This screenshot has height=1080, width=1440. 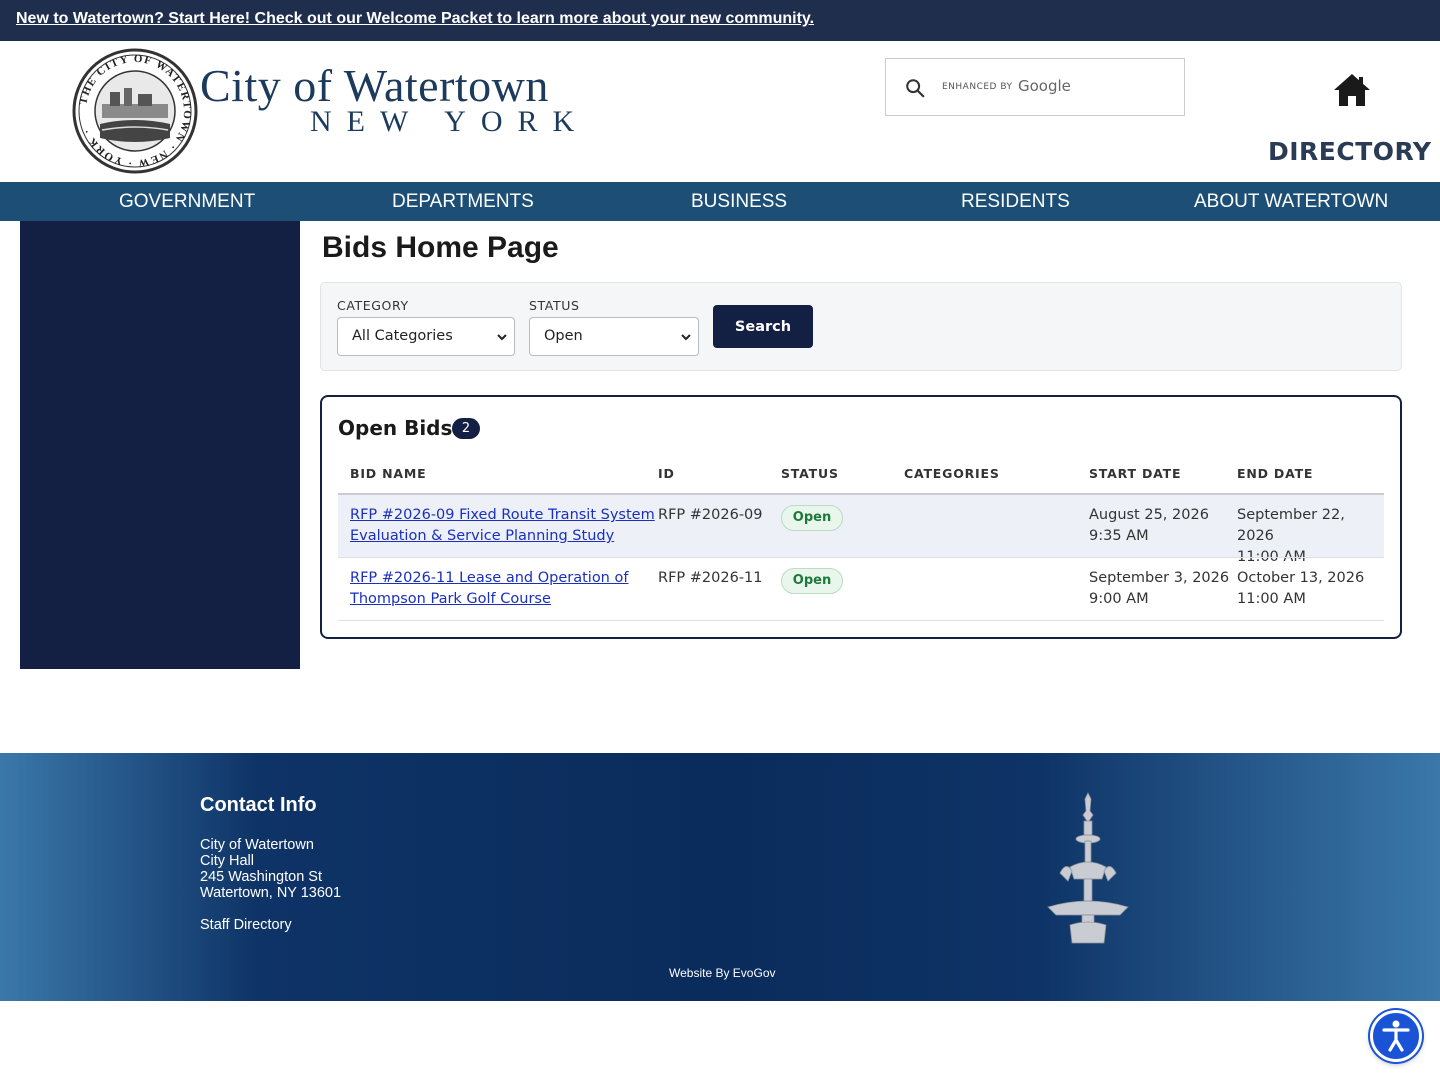 What do you see at coordinates (373, 305) in the screenshot?
I see `category-label: CATEGORY` at bounding box center [373, 305].